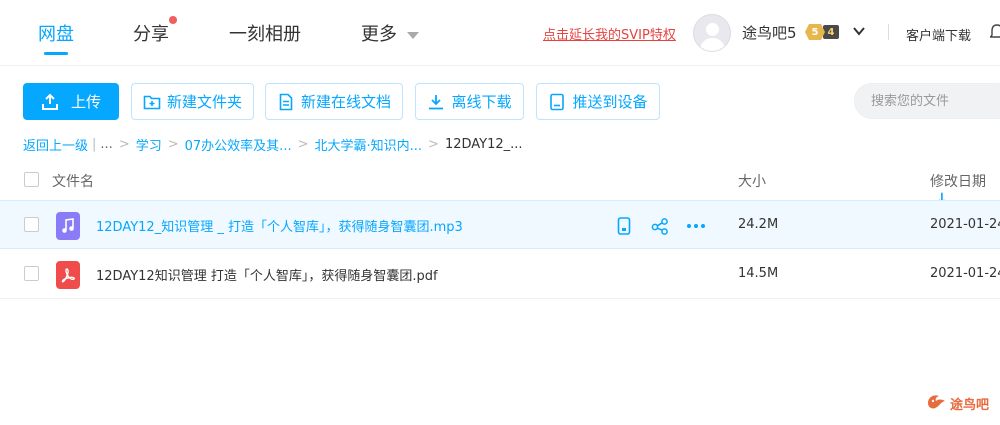 Image resolution: width=1000 pixels, height=425 pixels. Describe the element at coordinates (55, 144) in the screenshot. I see `back-link: 返回上一级` at that location.